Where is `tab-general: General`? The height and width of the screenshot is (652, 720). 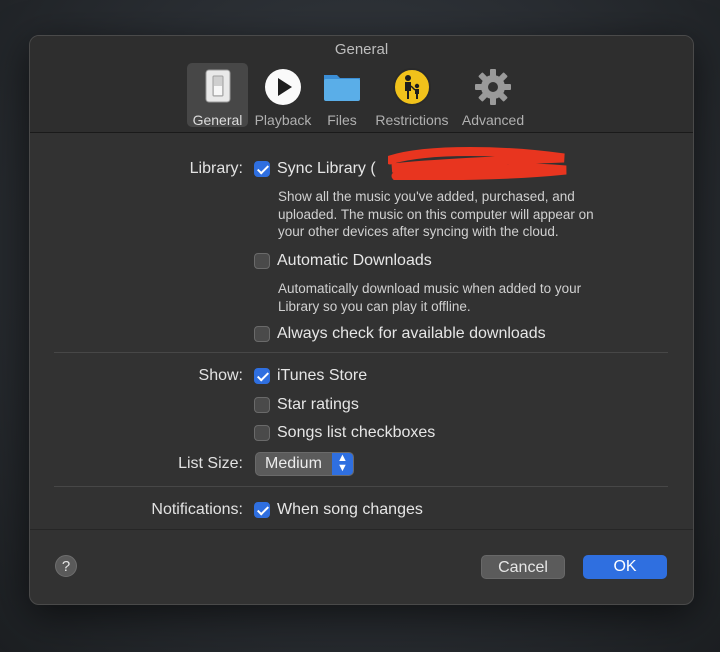
tab-general: General is located at coordinates (217, 95).